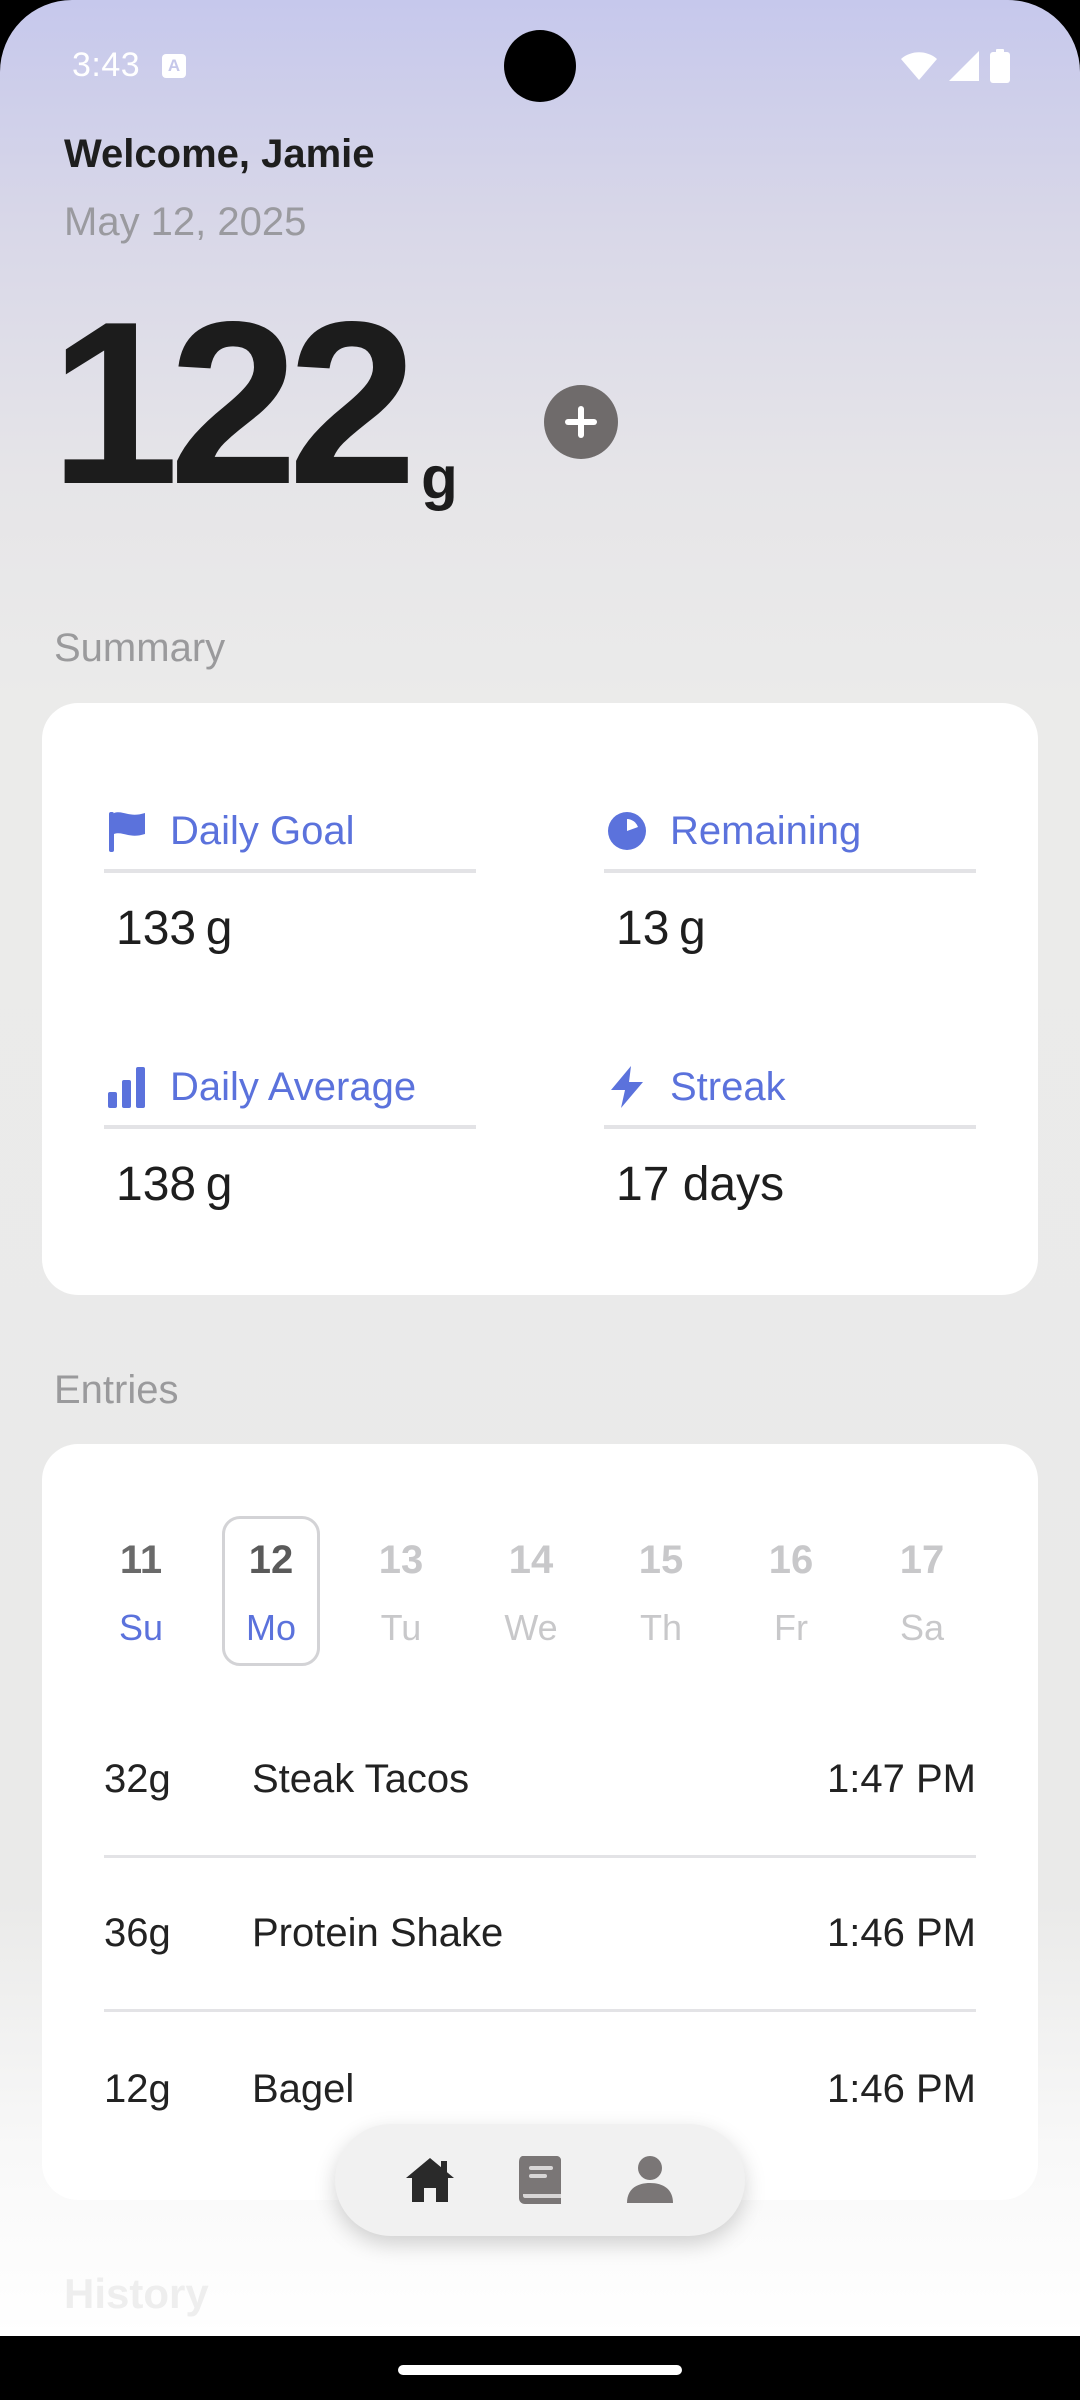 The height and width of the screenshot is (2400, 1080). I want to click on stat-value: 138 g, so click(174, 1184).